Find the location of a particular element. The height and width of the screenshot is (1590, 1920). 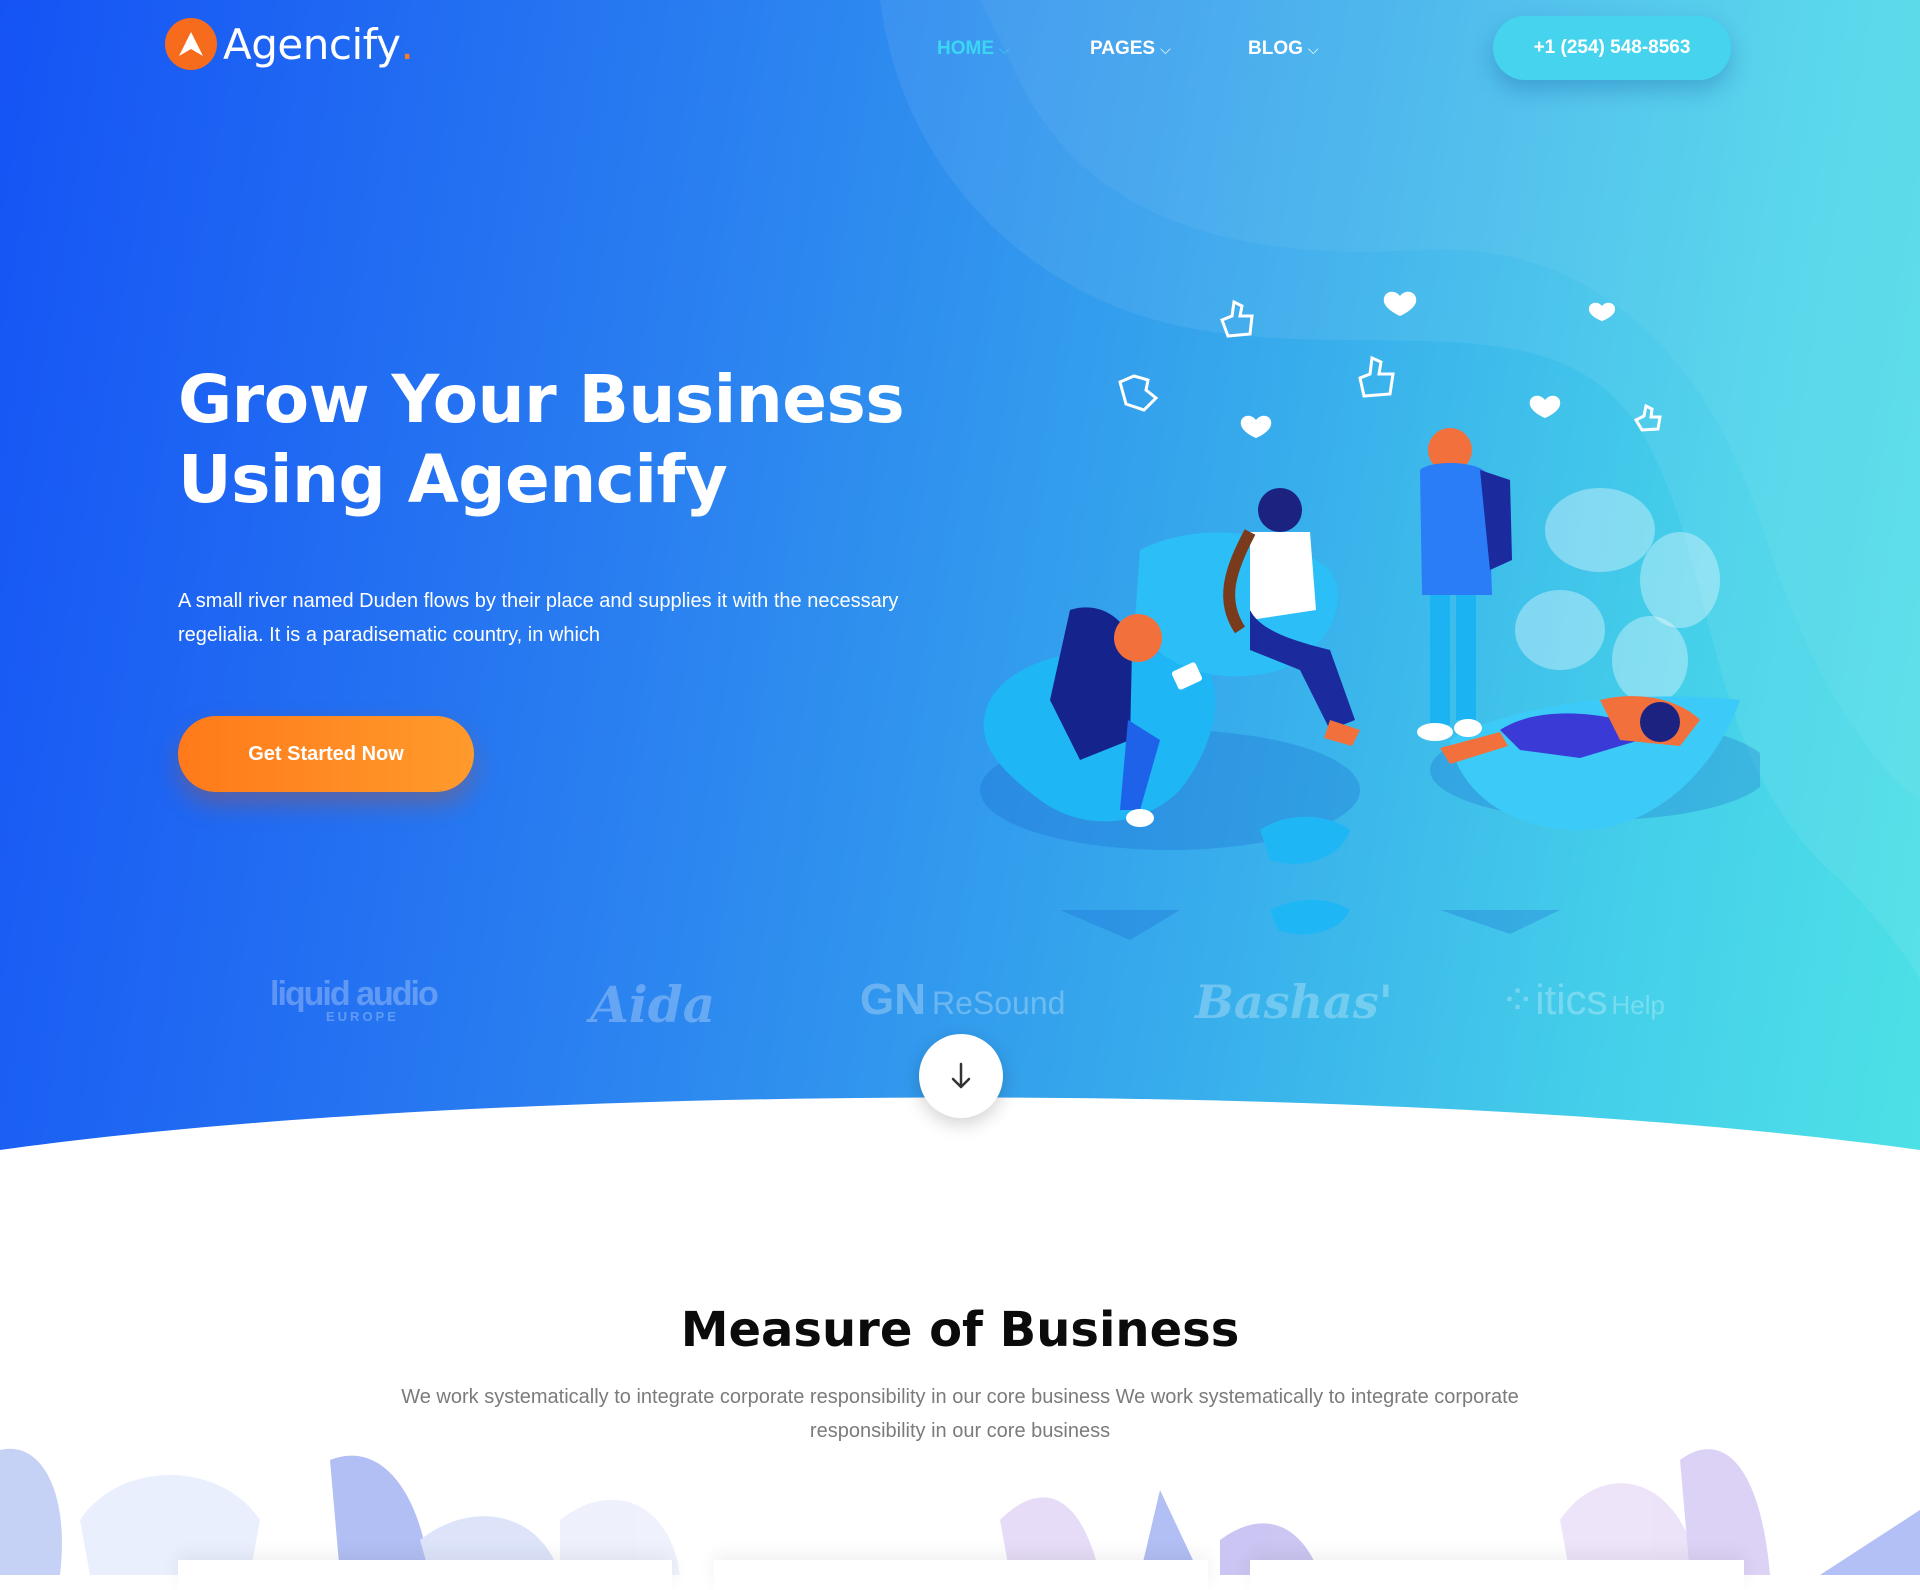

partner-logo-gn-resound: GN ReSound is located at coordinates (962, 1000).